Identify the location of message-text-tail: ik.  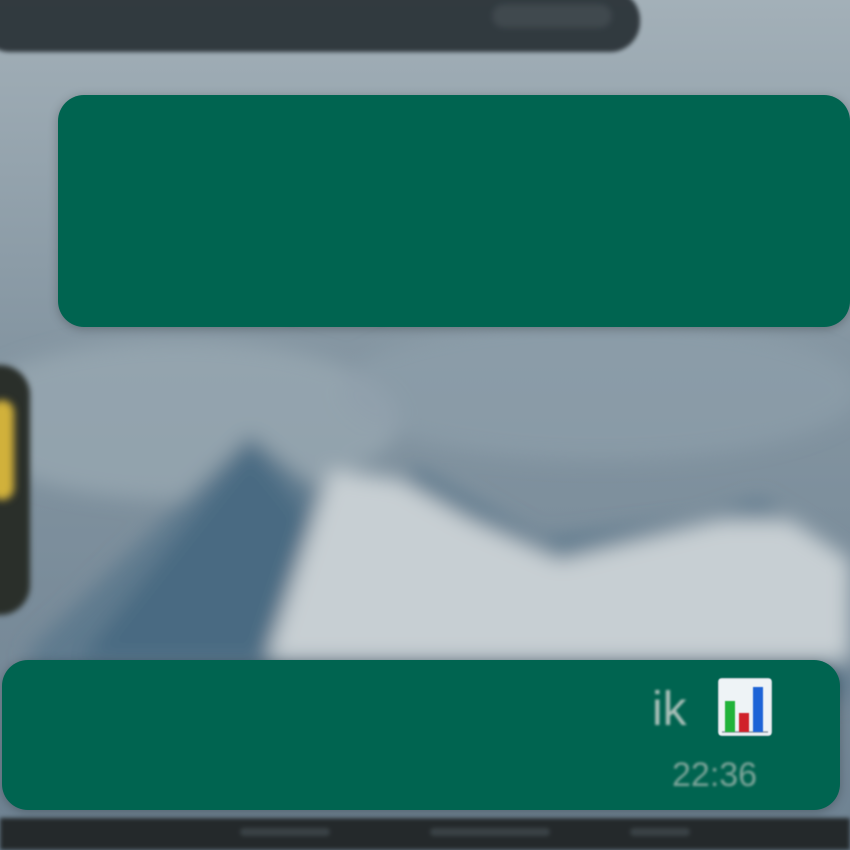
(669, 709).